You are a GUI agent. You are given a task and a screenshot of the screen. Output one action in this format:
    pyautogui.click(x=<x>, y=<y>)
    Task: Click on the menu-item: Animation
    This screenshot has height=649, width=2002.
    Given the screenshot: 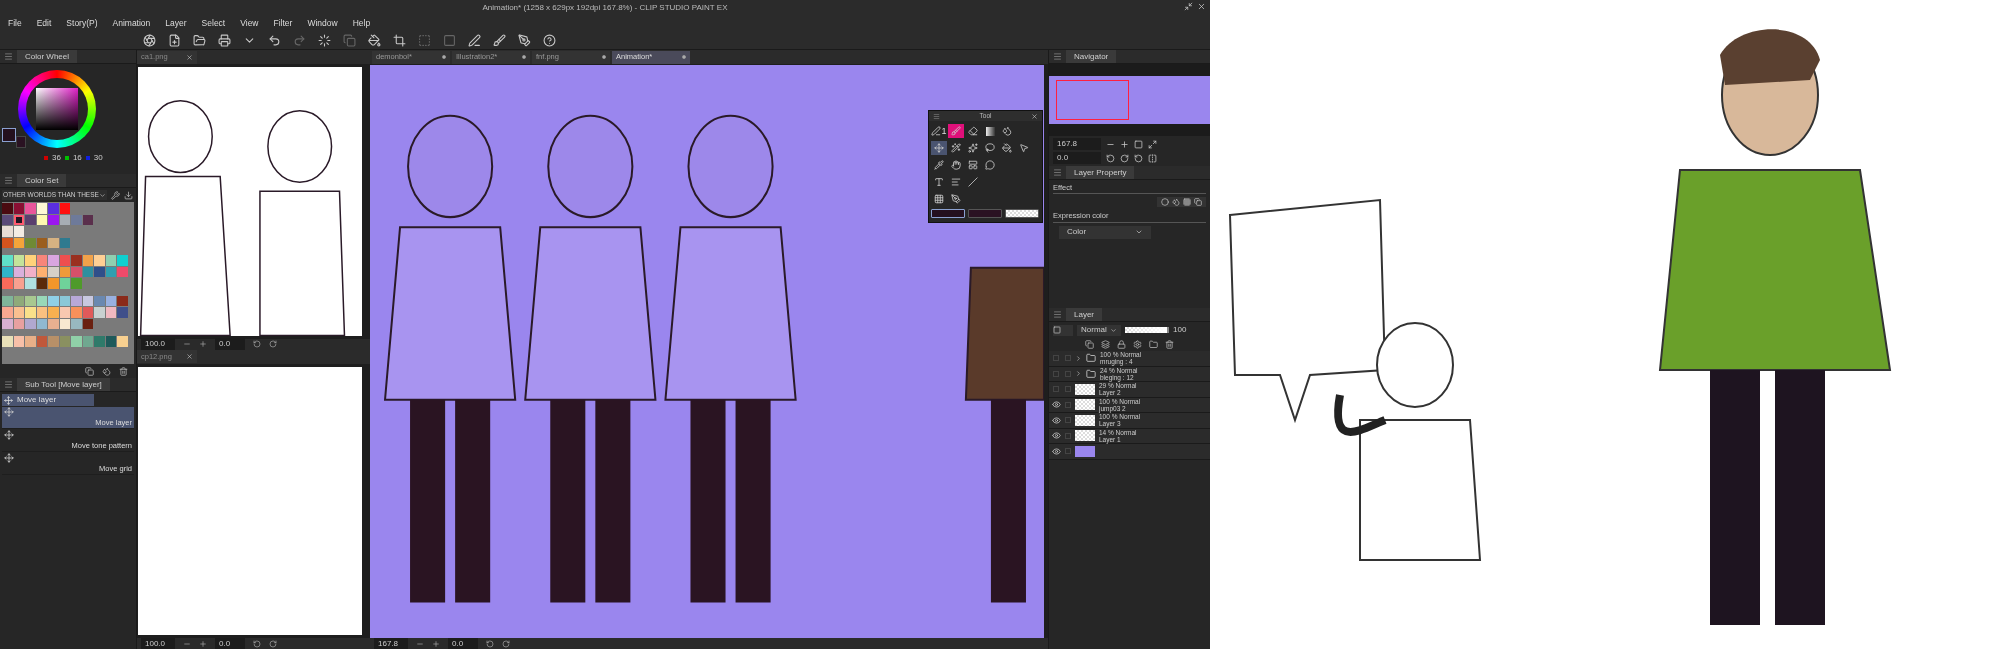 What is the action you would take?
    pyautogui.click(x=131, y=23)
    